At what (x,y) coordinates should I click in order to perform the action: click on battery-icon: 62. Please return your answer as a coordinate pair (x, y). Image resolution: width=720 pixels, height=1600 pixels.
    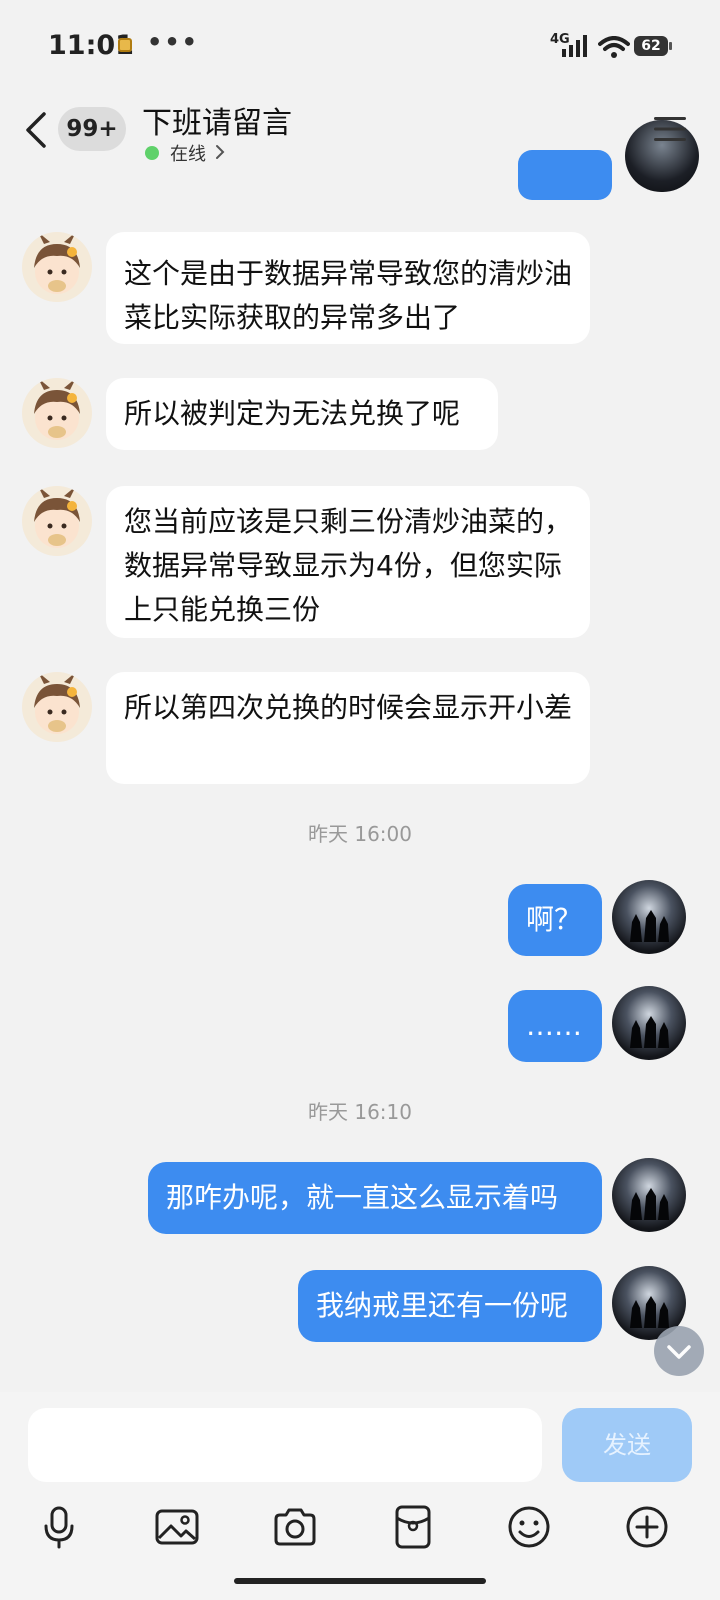
    Looking at the image, I should click on (653, 46).